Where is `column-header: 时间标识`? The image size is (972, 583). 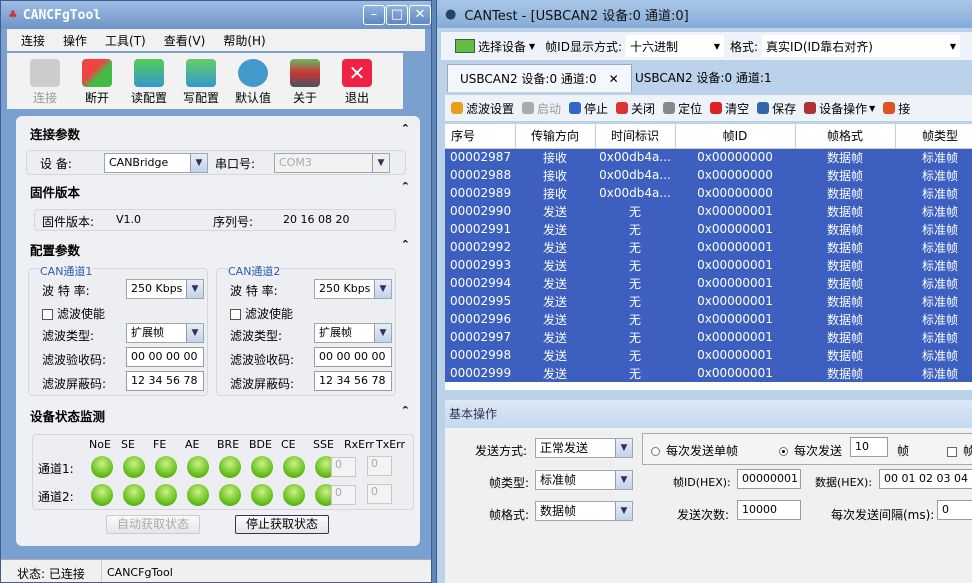 column-header: 时间标识 is located at coordinates (635, 136).